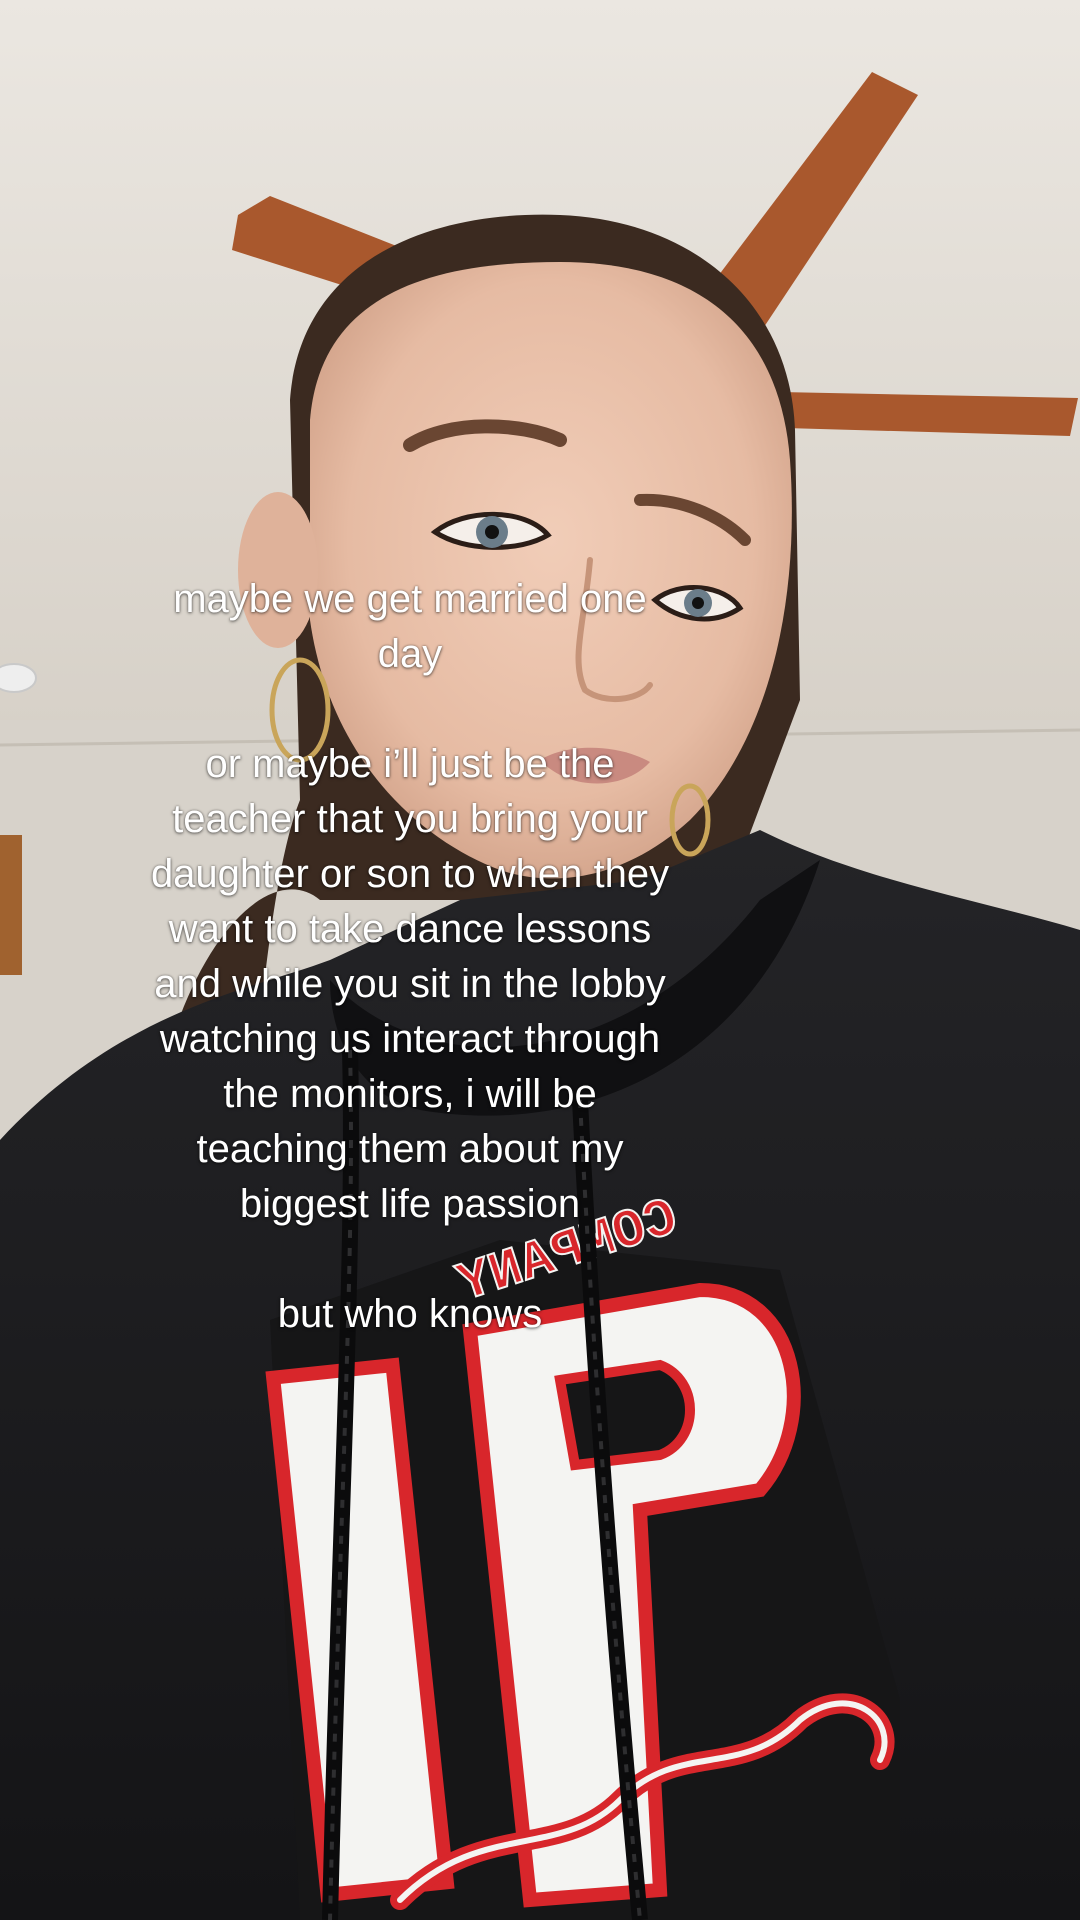  What do you see at coordinates (410, 626) in the screenshot?
I see `caption-line-1: maybe we get married one day` at bounding box center [410, 626].